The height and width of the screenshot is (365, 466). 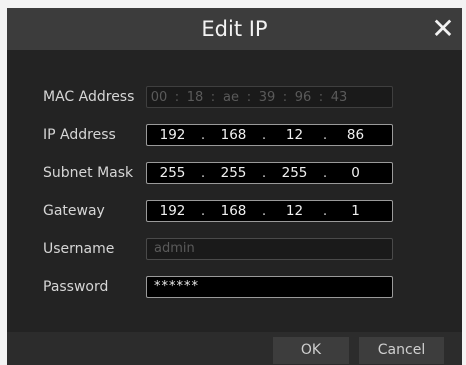 I want to click on username-placeholder: admin, so click(x=174, y=248).